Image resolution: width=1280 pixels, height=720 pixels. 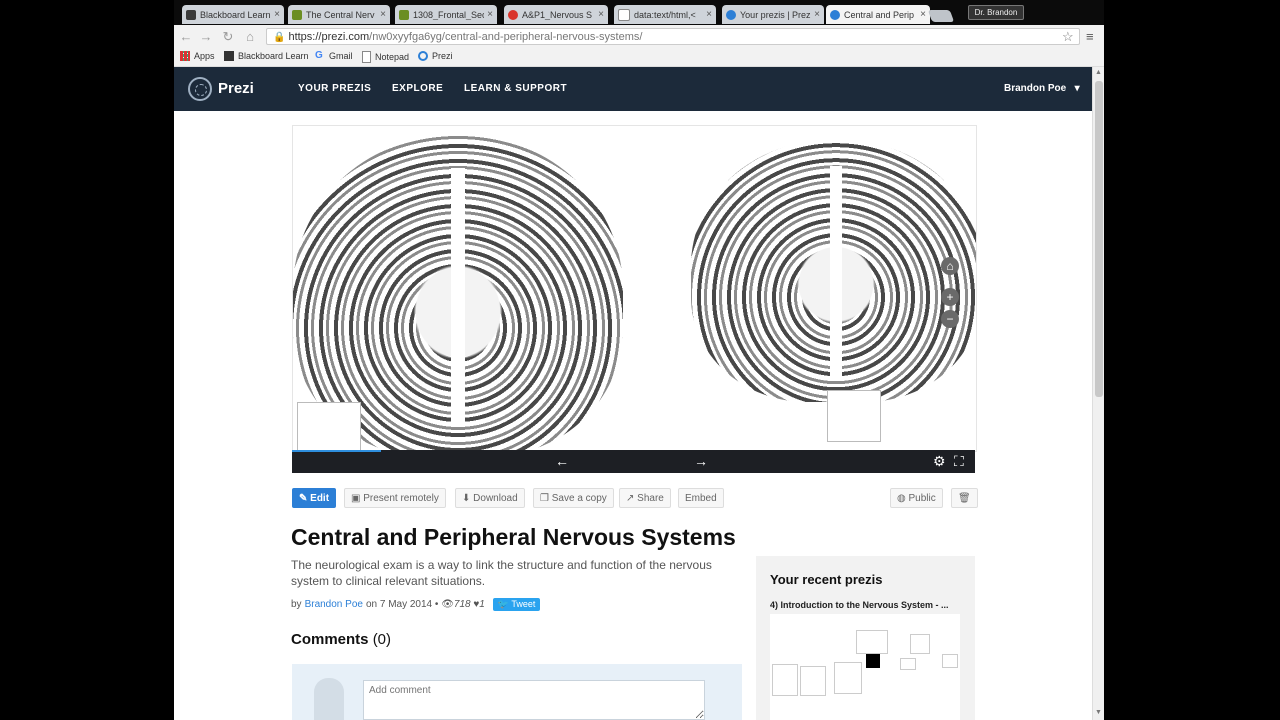 I want to click on caret-down-icon: ▾, so click(x=1077, y=88).